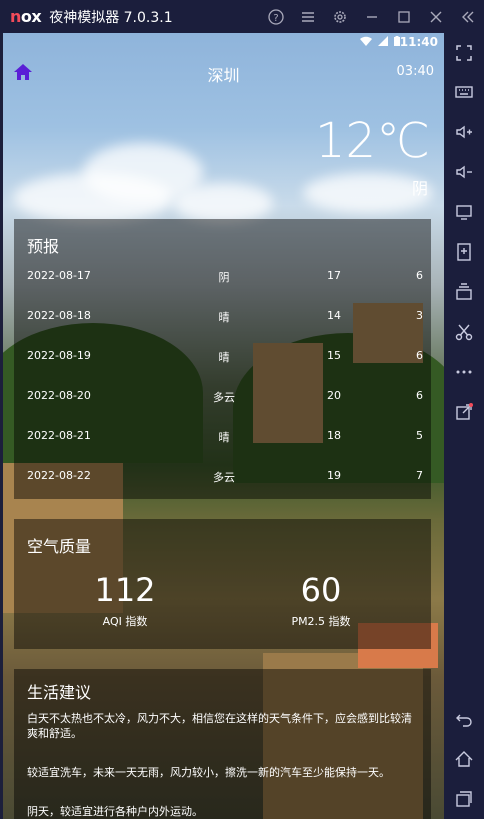 This screenshot has width=484, height=819. I want to click on aqi-card: 空气质量 112 AQI 指数 60 PM2.5 指数, so click(222, 584).